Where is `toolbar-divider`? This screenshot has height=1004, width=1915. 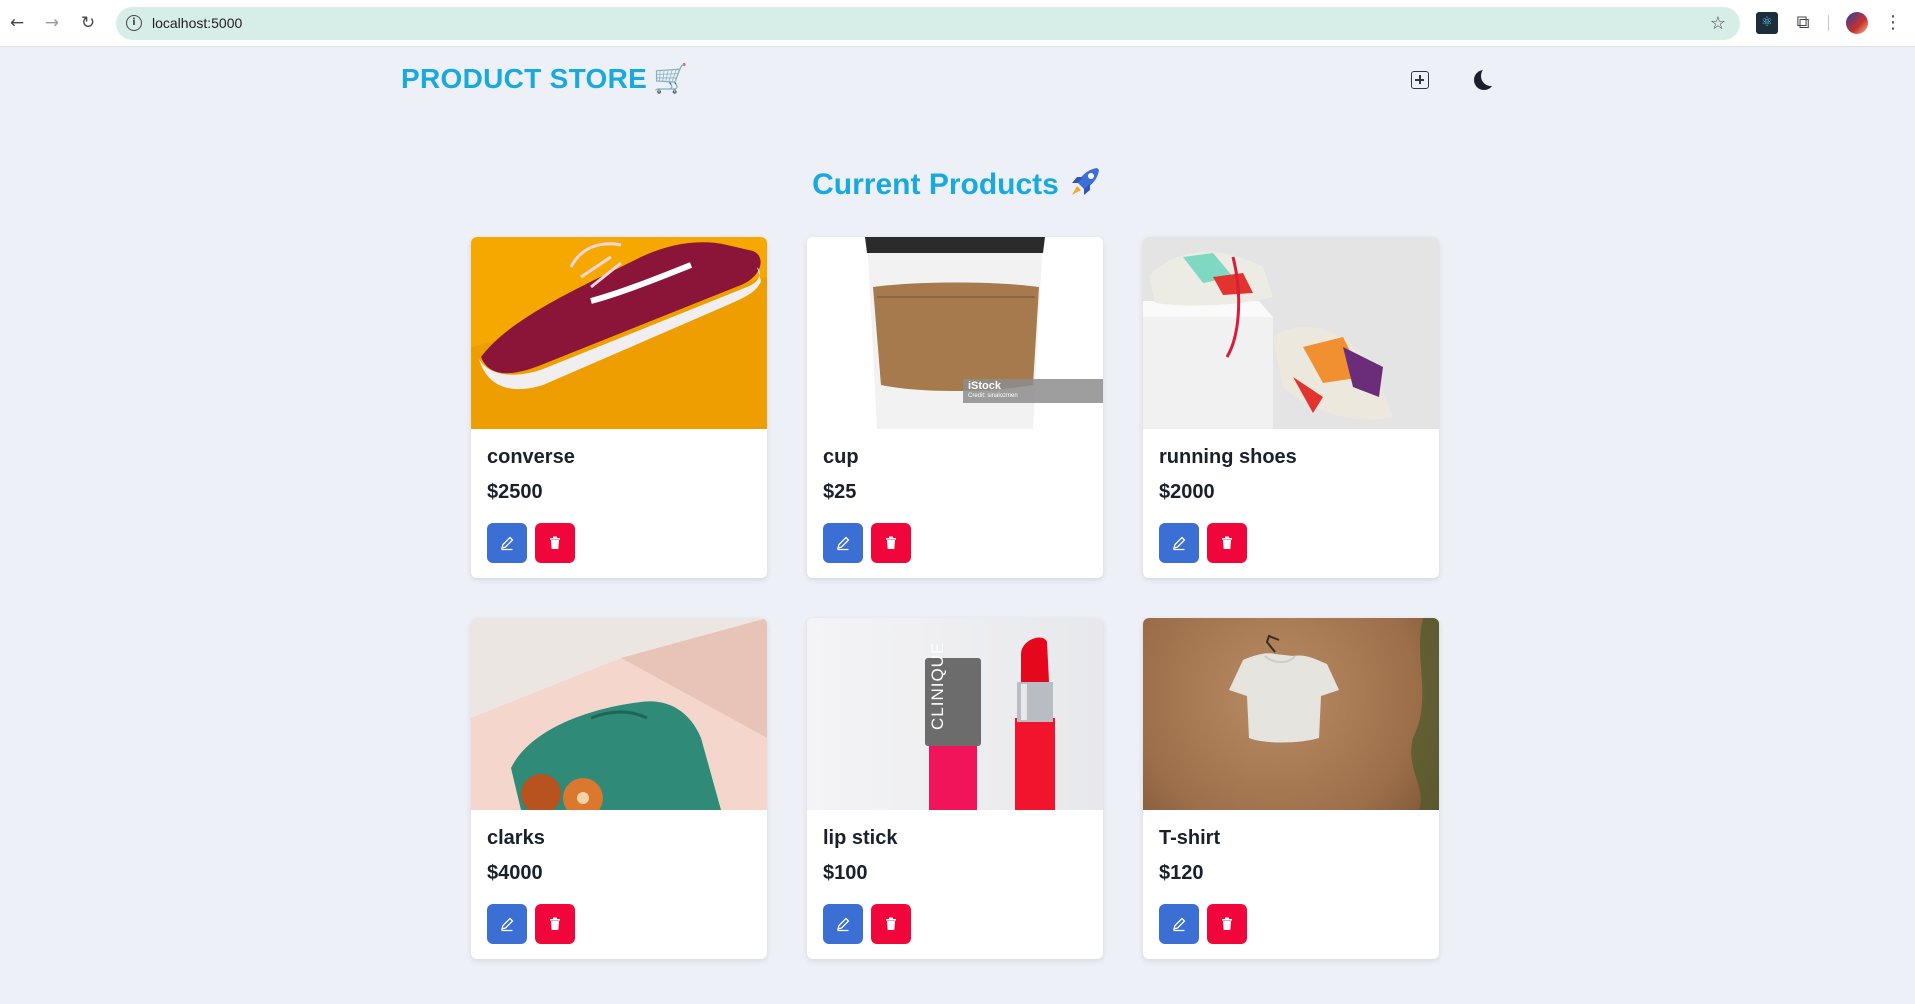 toolbar-divider is located at coordinates (1828, 23).